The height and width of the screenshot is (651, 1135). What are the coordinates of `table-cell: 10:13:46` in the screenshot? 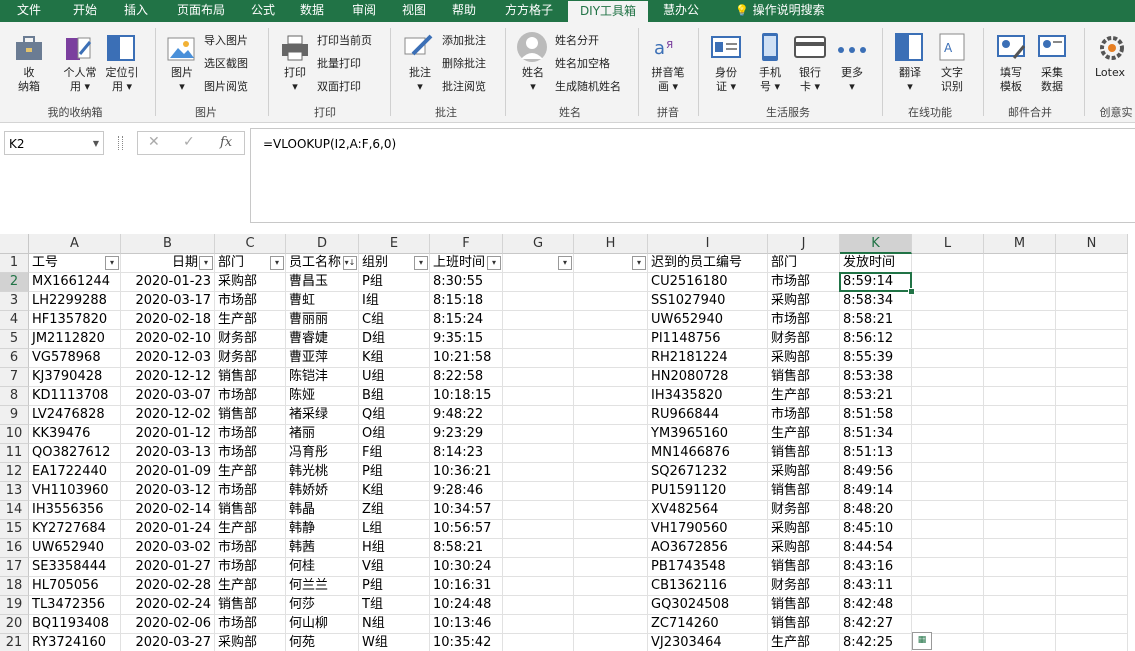 It's located at (466, 624).